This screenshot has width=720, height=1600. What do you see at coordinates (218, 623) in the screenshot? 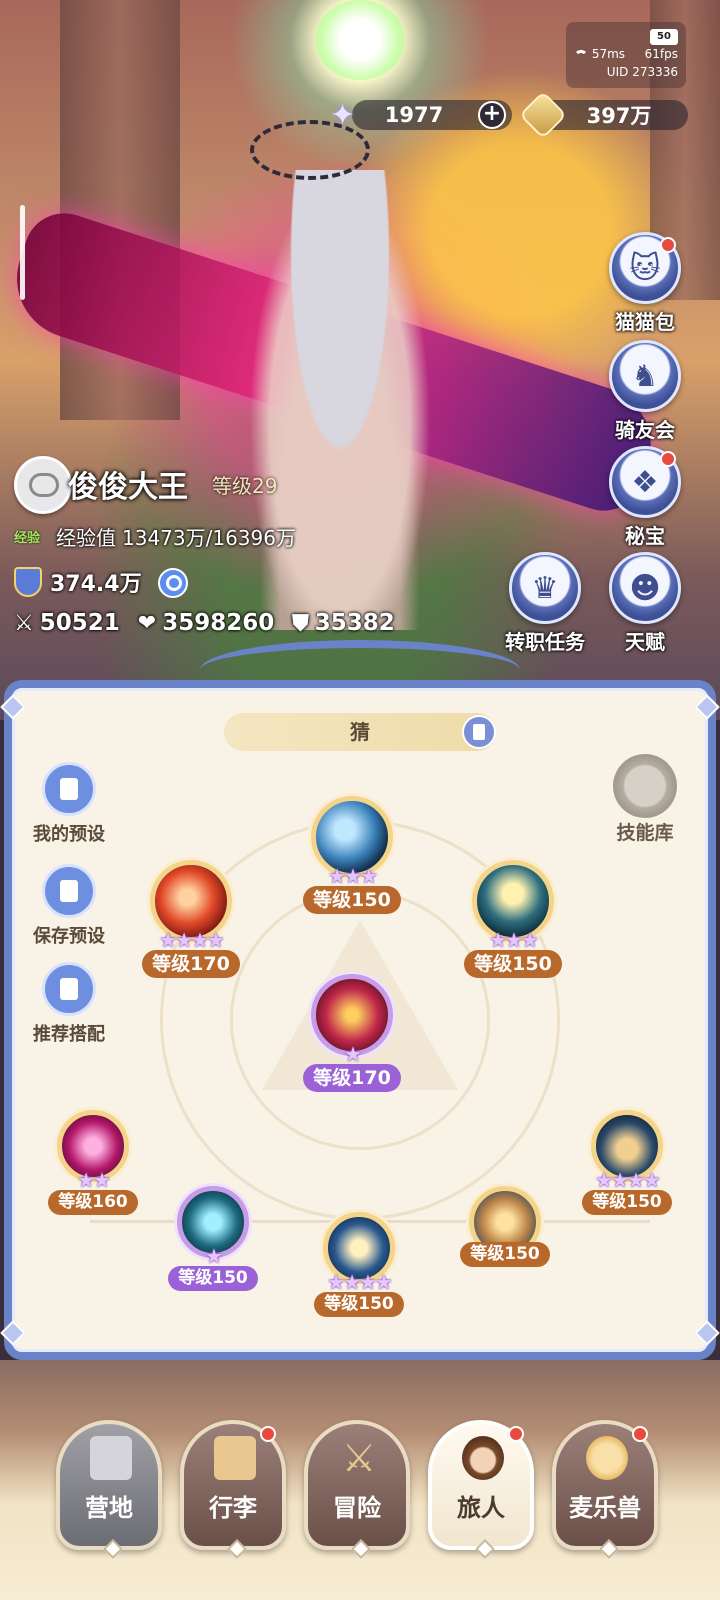
I see `hp-value: 3598260` at bounding box center [218, 623].